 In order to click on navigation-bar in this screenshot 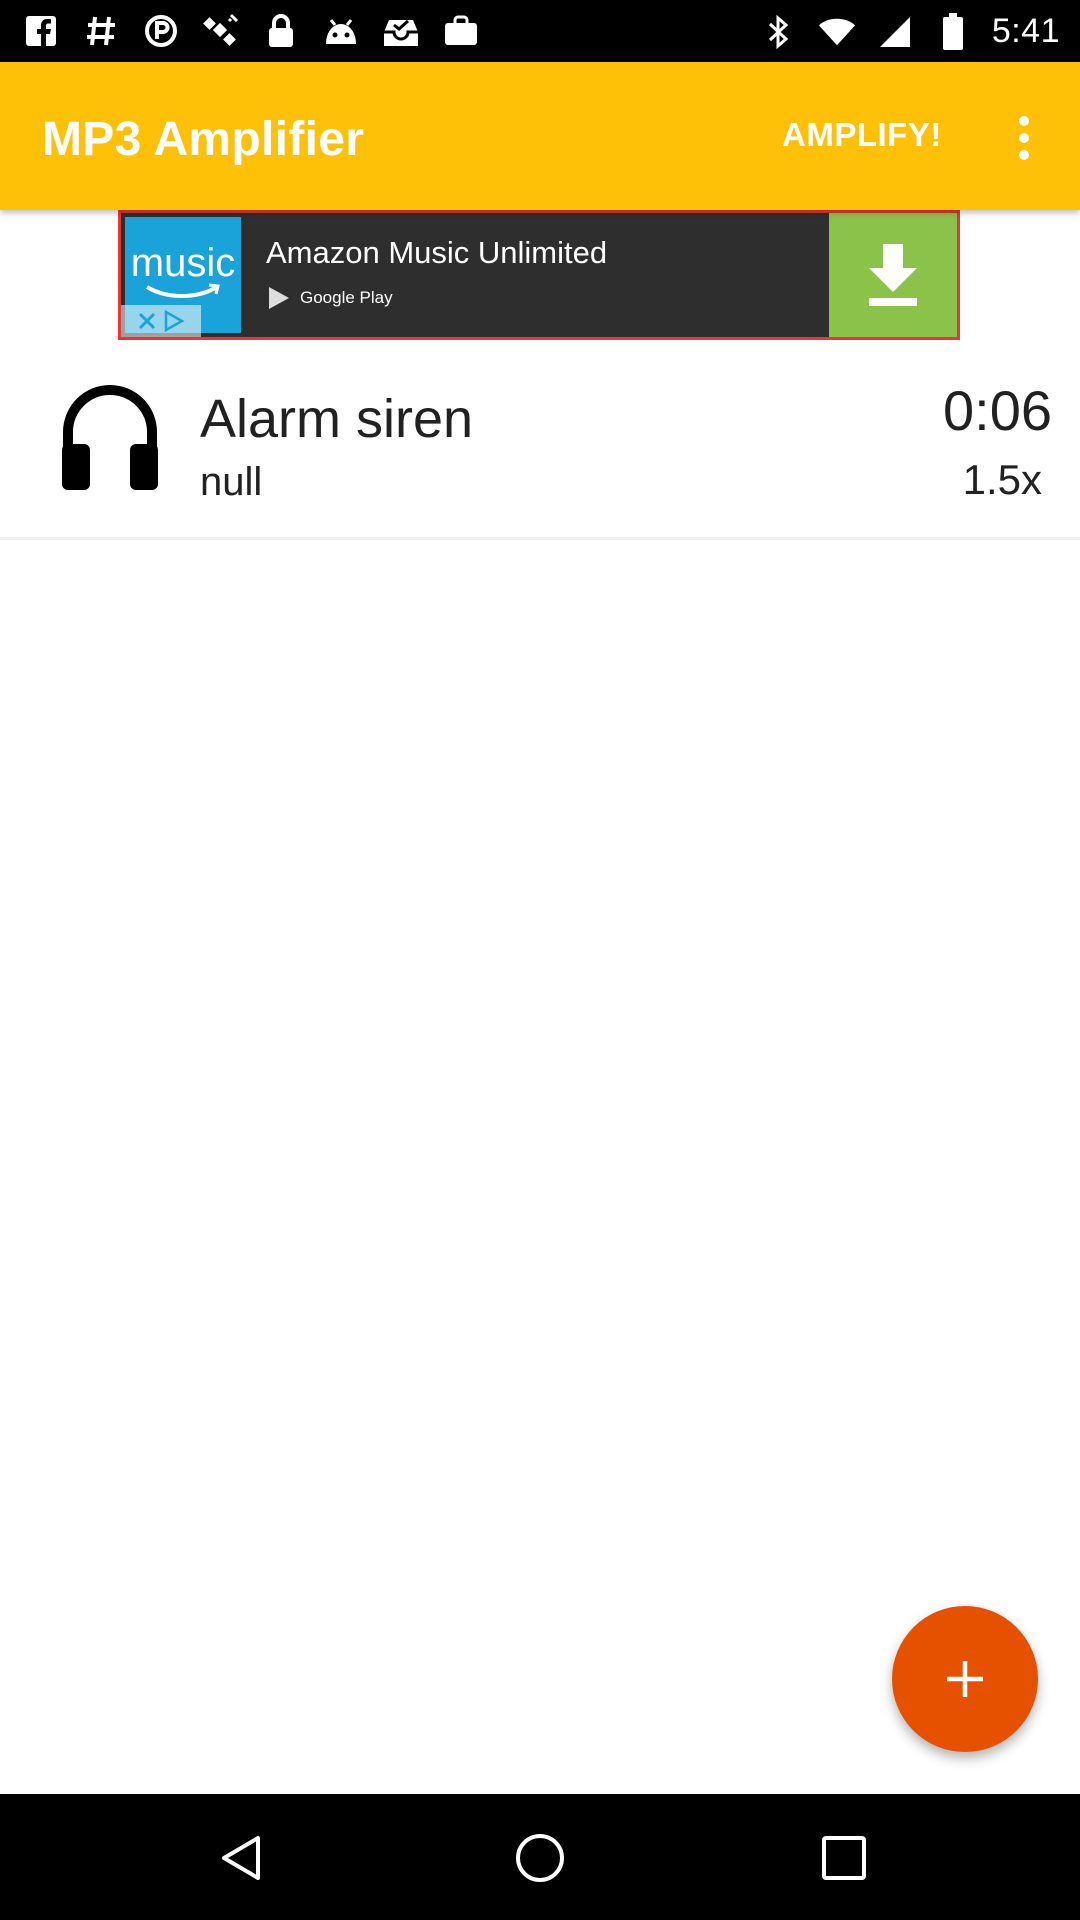, I will do `click(540, 1857)`.